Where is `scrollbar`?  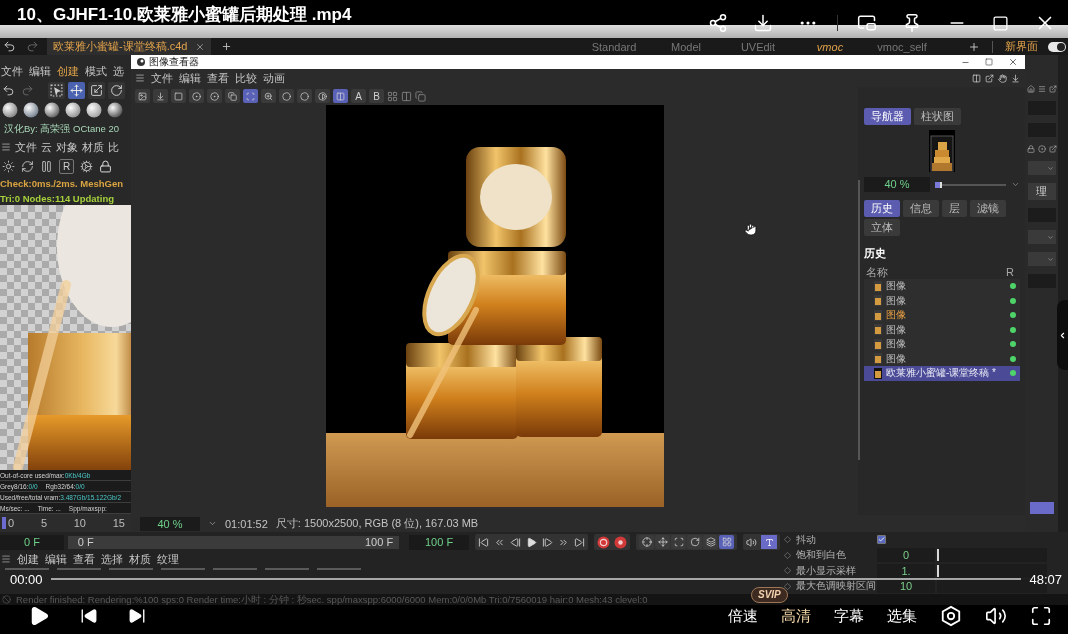 scrollbar is located at coordinates (859, 320).